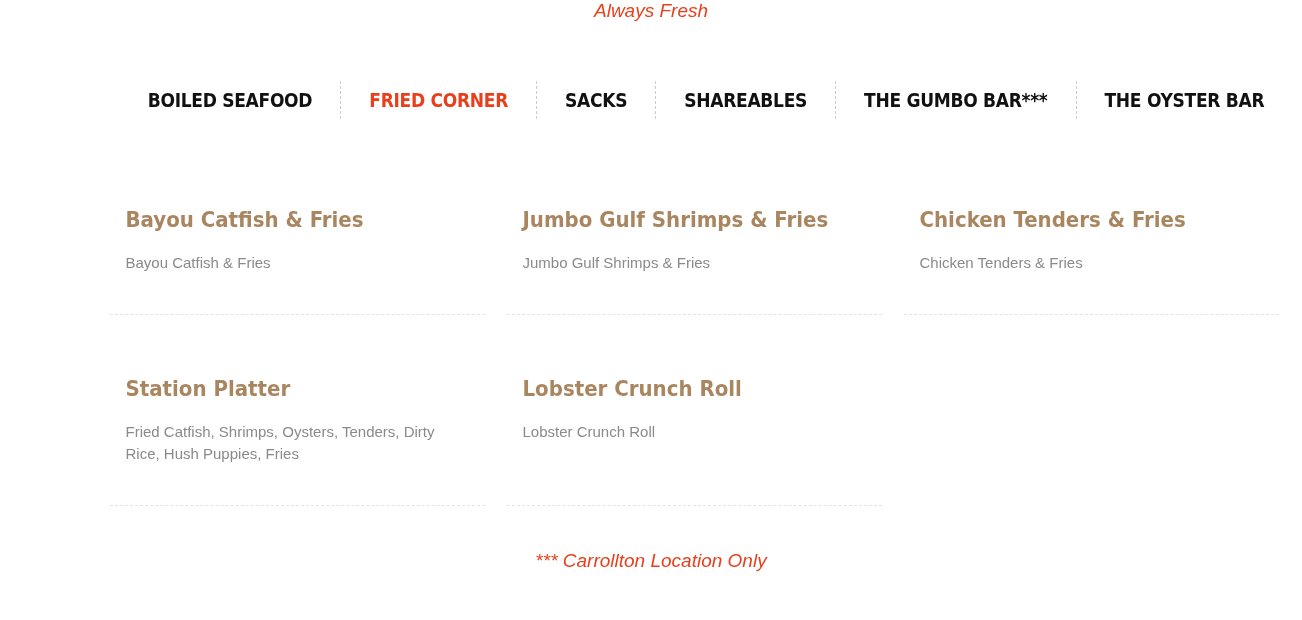 The image size is (1302, 620). What do you see at coordinates (651, 11) in the screenshot?
I see `tagline: Always Fresh` at bounding box center [651, 11].